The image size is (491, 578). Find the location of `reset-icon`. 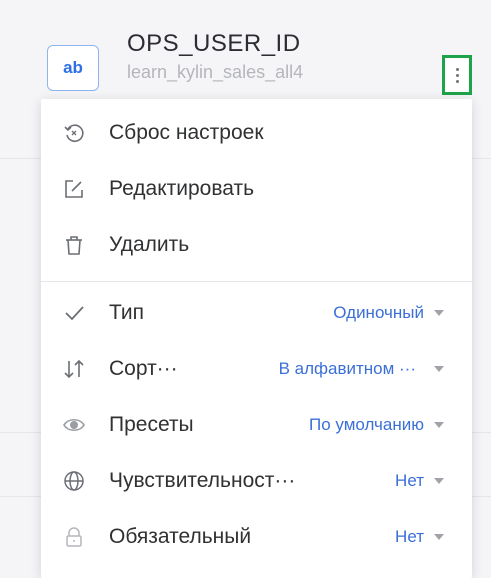

reset-icon is located at coordinates (74, 133).